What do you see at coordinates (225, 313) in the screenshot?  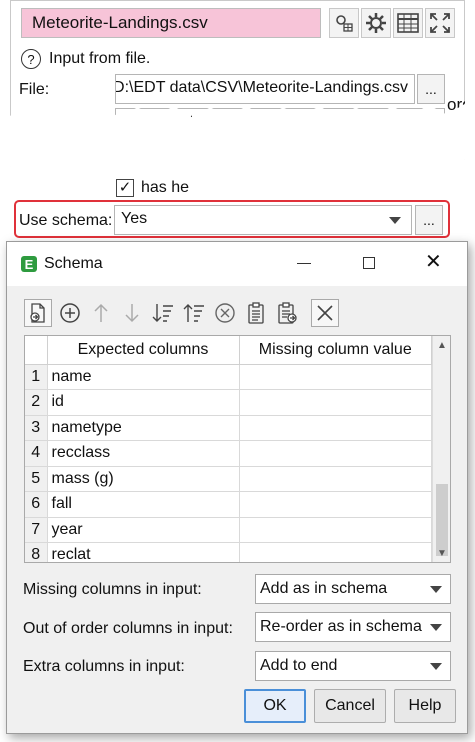 I see `delete-row-icon` at bounding box center [225, 313].